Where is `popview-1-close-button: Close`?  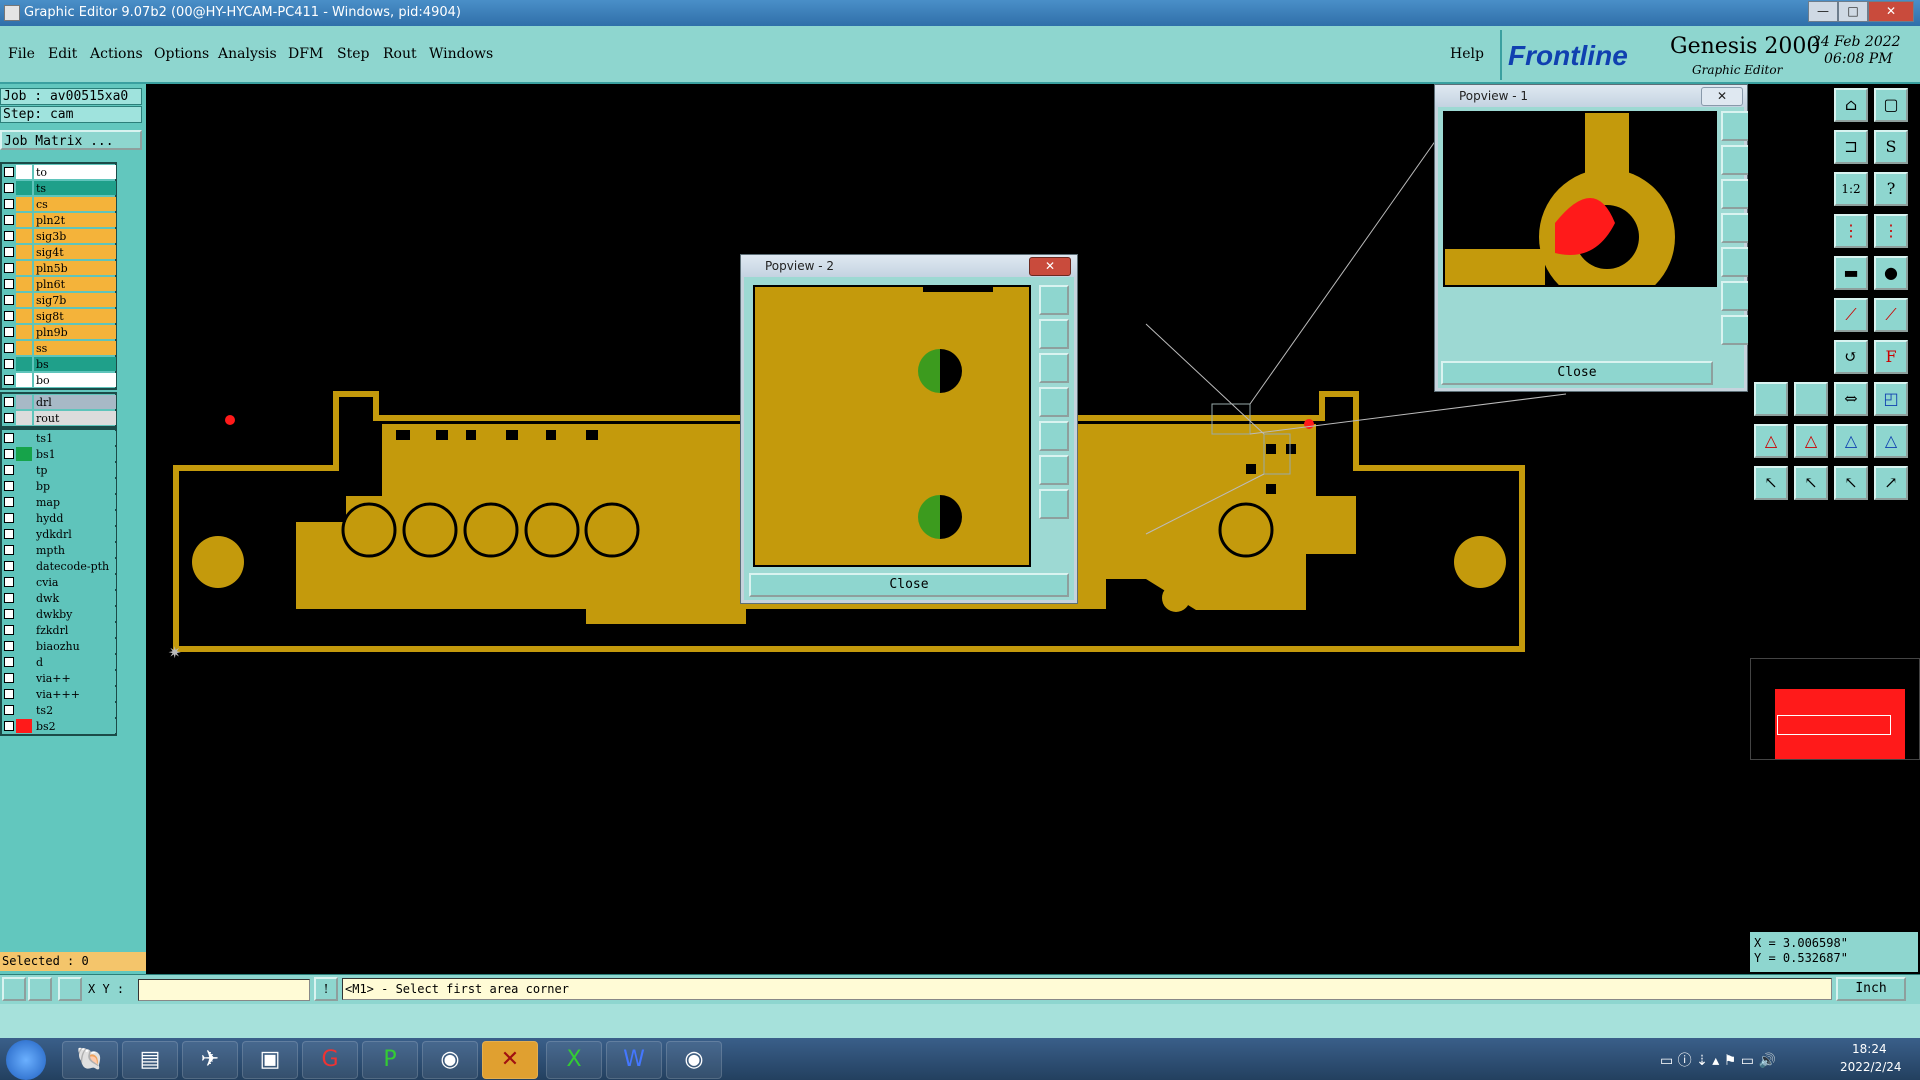
popview-1-close-button: Close is located at coordinates (1577, 373).